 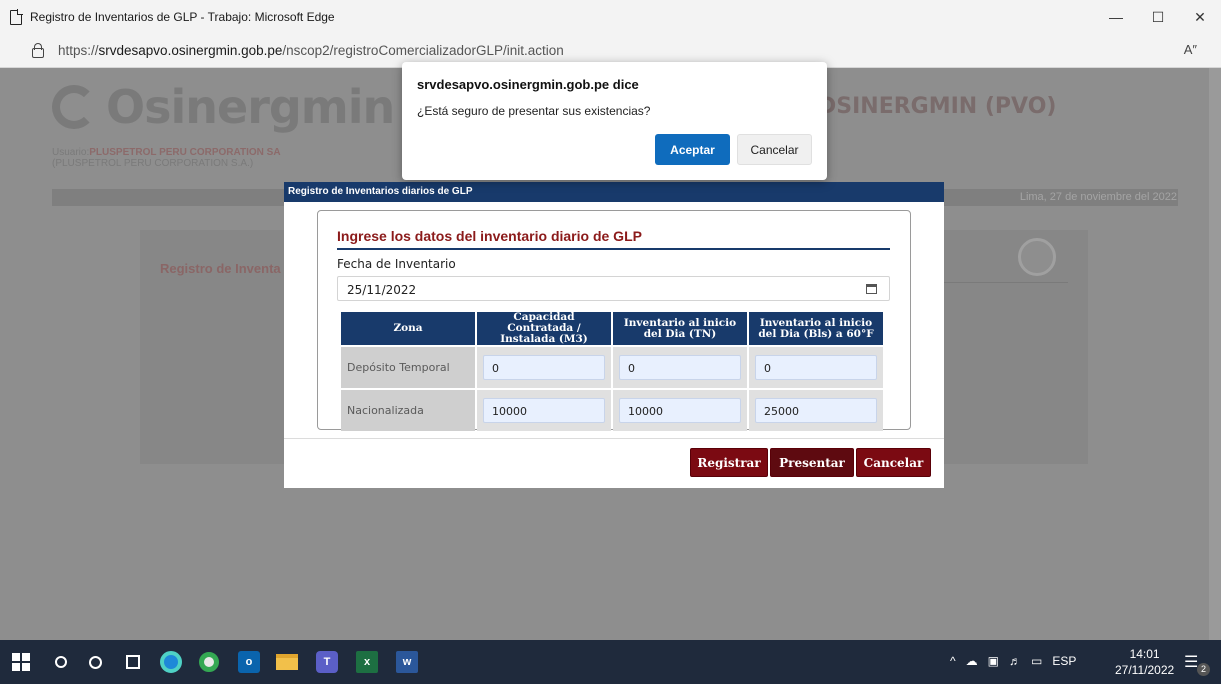 What do you see at coordinates (544, 328) in the screenshot?
I see `header-capacidad: Capacidad Contratada / Instalada (M3)` at bounding box center [544, 328].